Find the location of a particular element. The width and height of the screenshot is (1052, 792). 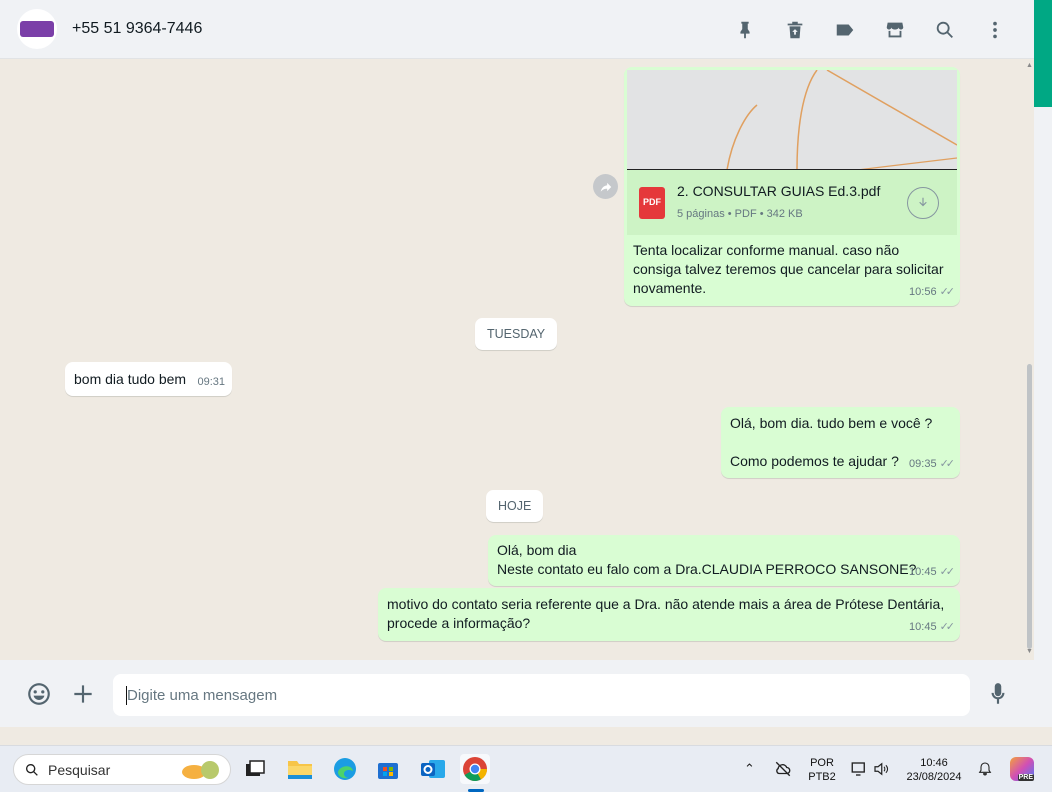

message-time: 10:56 is located at coordinates (923, 292).